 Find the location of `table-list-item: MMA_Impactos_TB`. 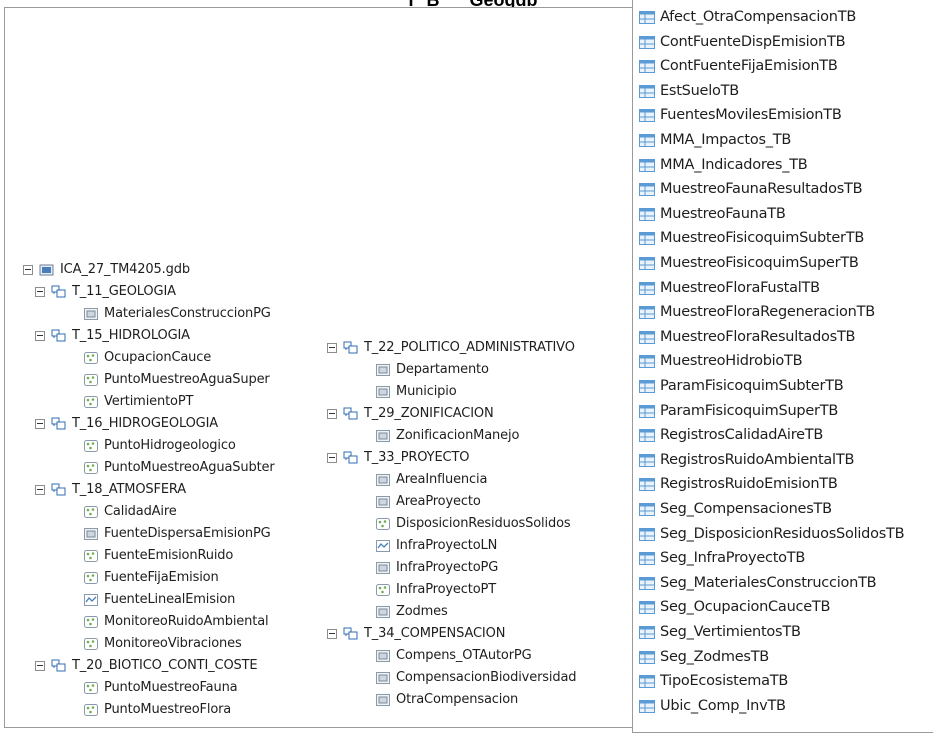

table-list-item: MMA_Impactos_TB is located at coordinates (715, 140).